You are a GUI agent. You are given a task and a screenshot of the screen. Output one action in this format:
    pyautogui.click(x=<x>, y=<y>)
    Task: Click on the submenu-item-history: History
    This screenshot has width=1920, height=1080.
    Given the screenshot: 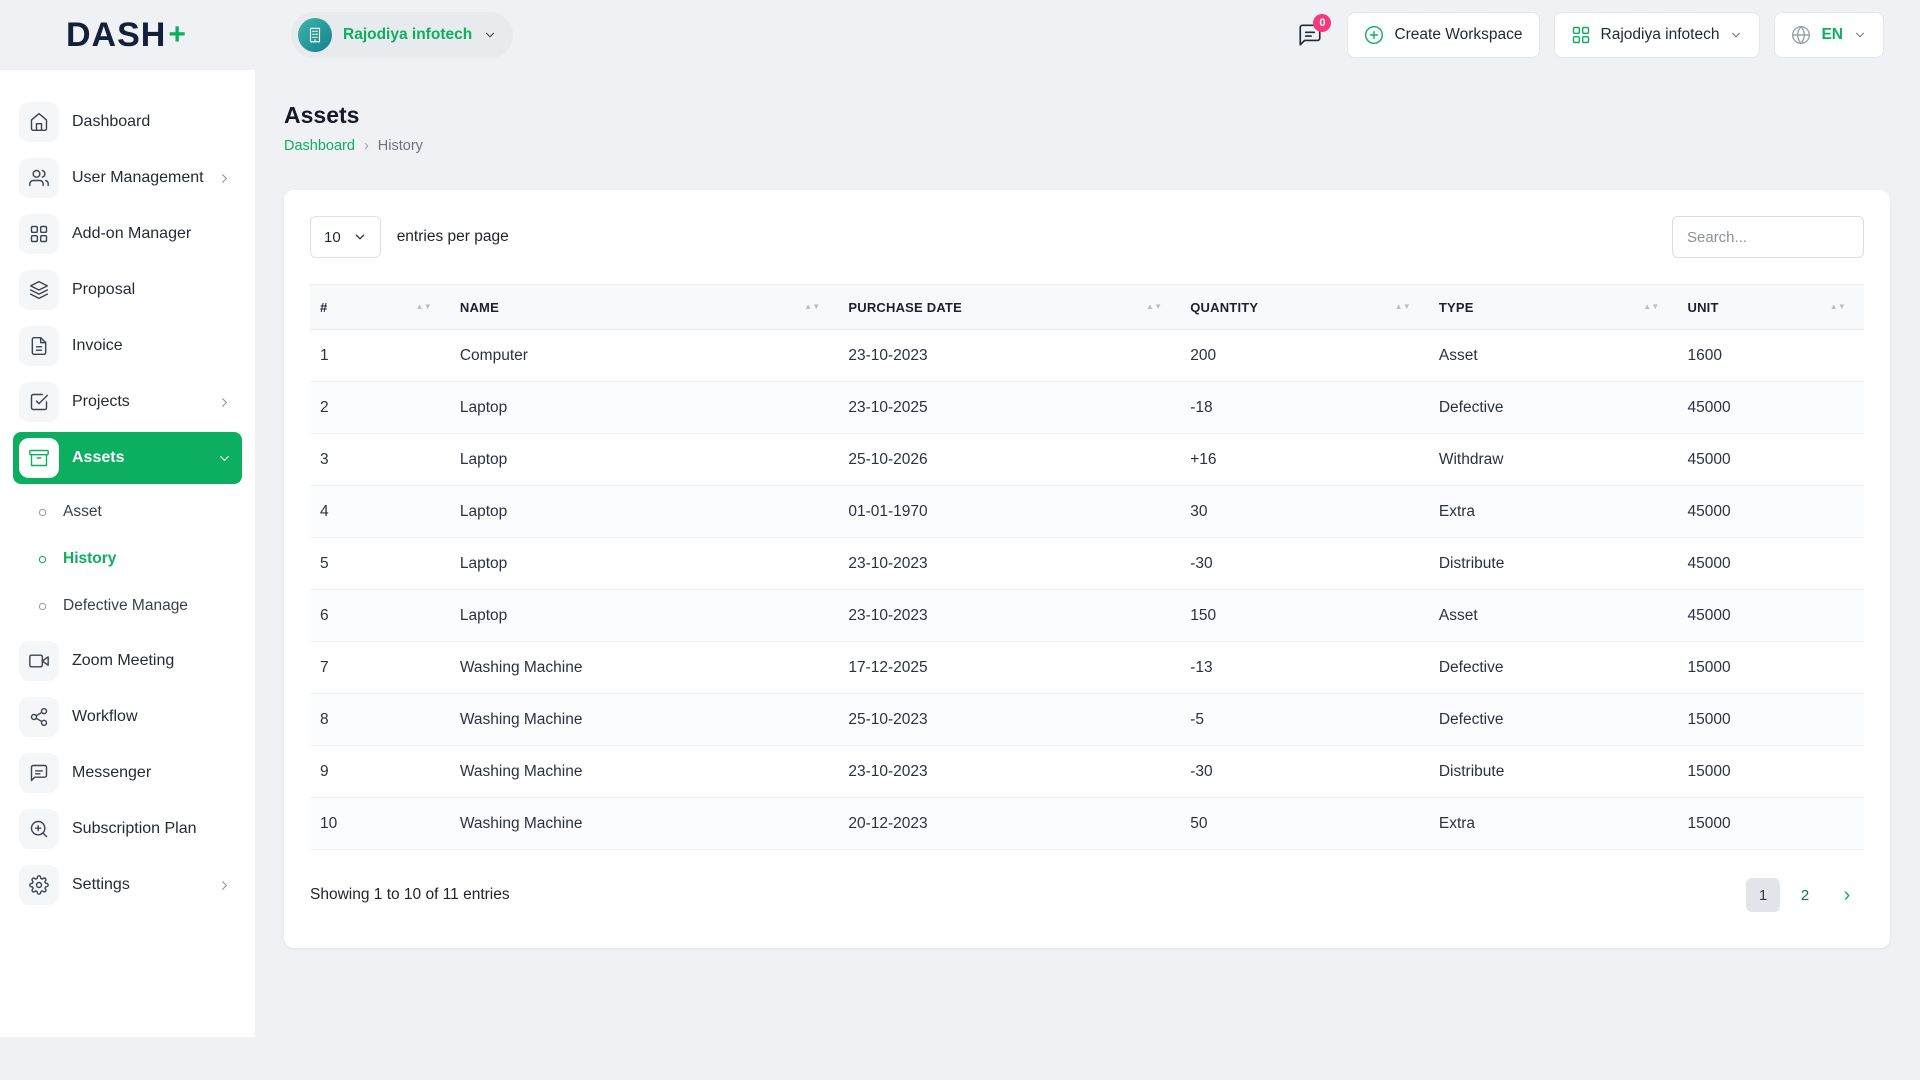 What is the action you would take?
    pyautogui.click(x=134, y=559)
    